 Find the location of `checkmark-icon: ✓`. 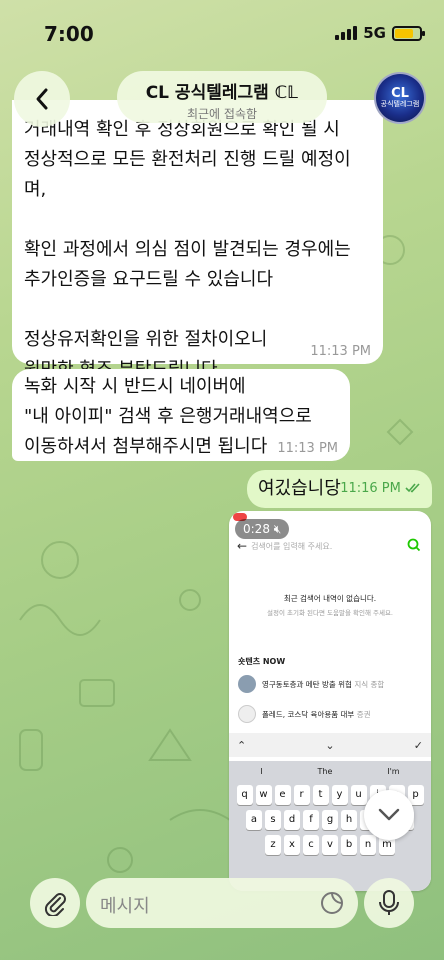

checkmark-icon: ✓ is located at coordinates (418, 745).